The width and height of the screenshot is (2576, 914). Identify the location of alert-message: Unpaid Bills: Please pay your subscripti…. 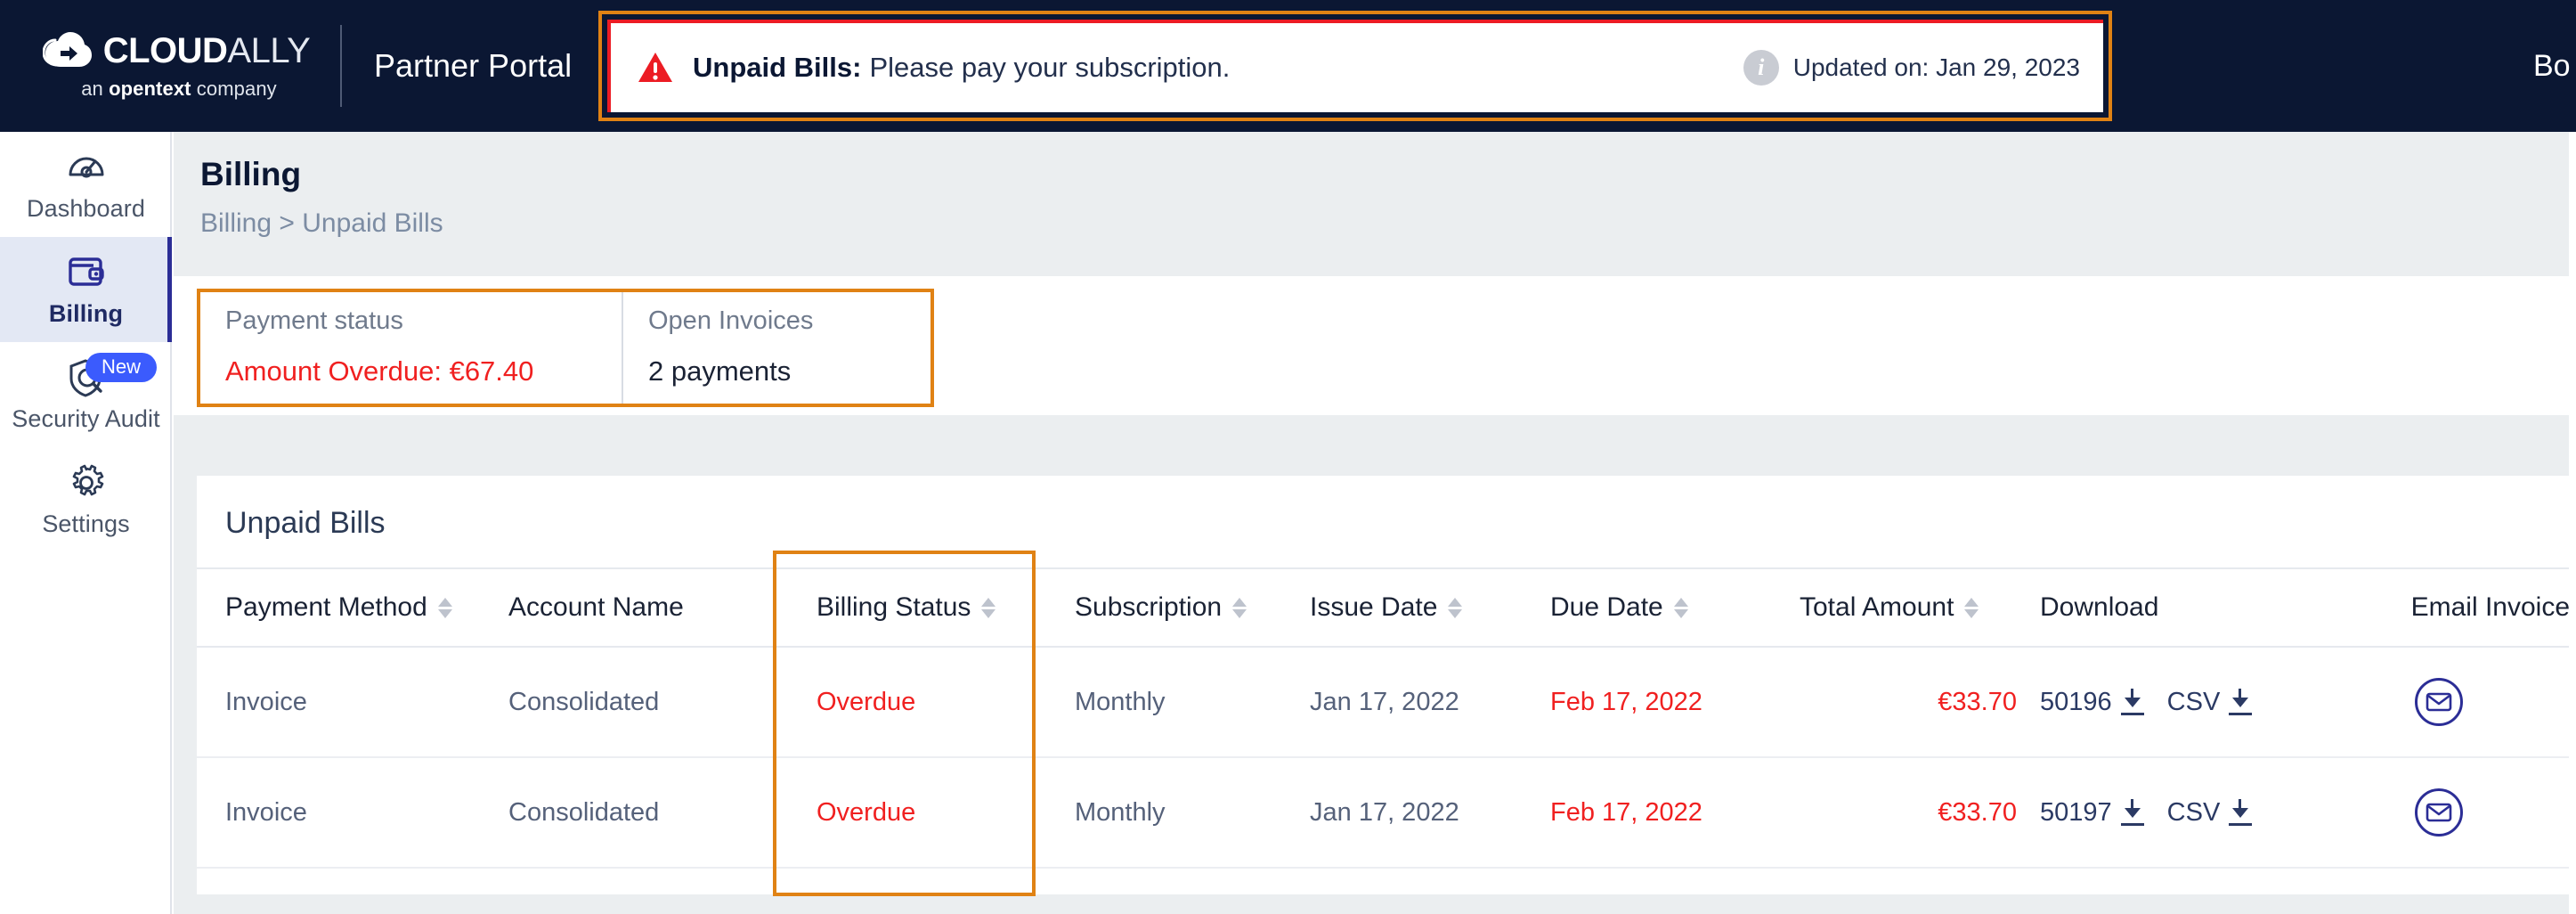
(961, 68).